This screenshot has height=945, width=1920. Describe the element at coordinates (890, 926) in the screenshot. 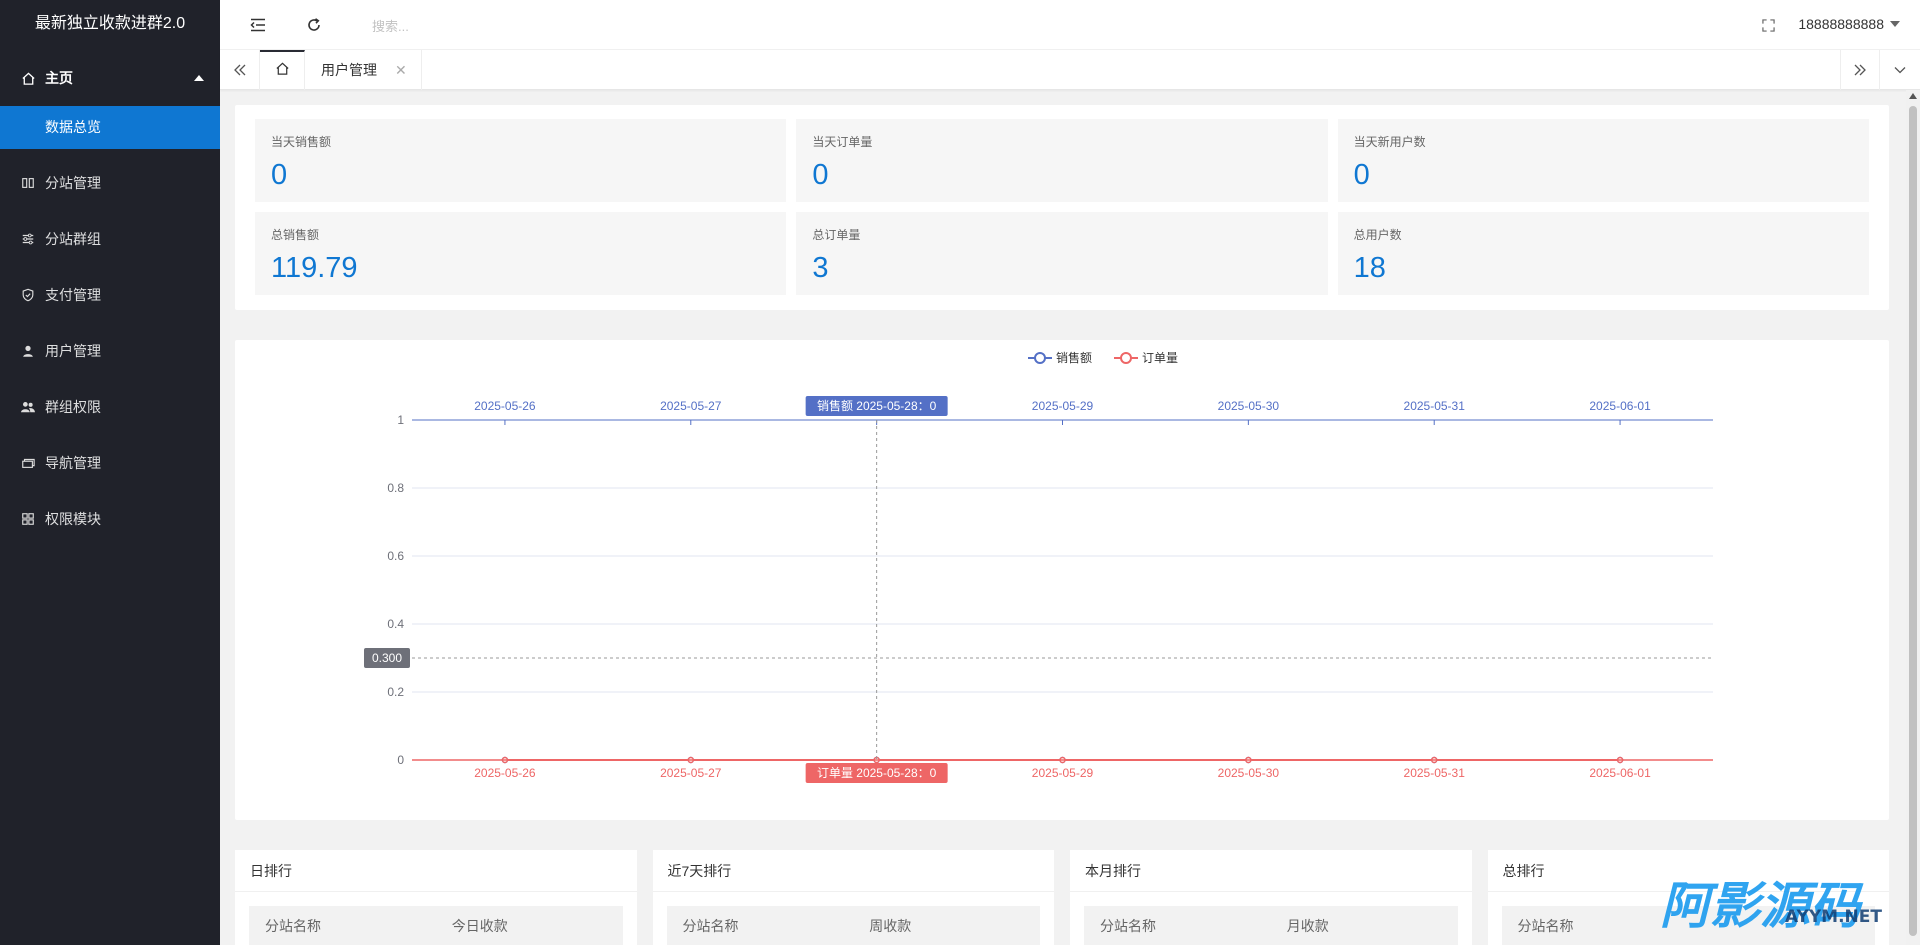

I see `column-header: 周收款` at that location.